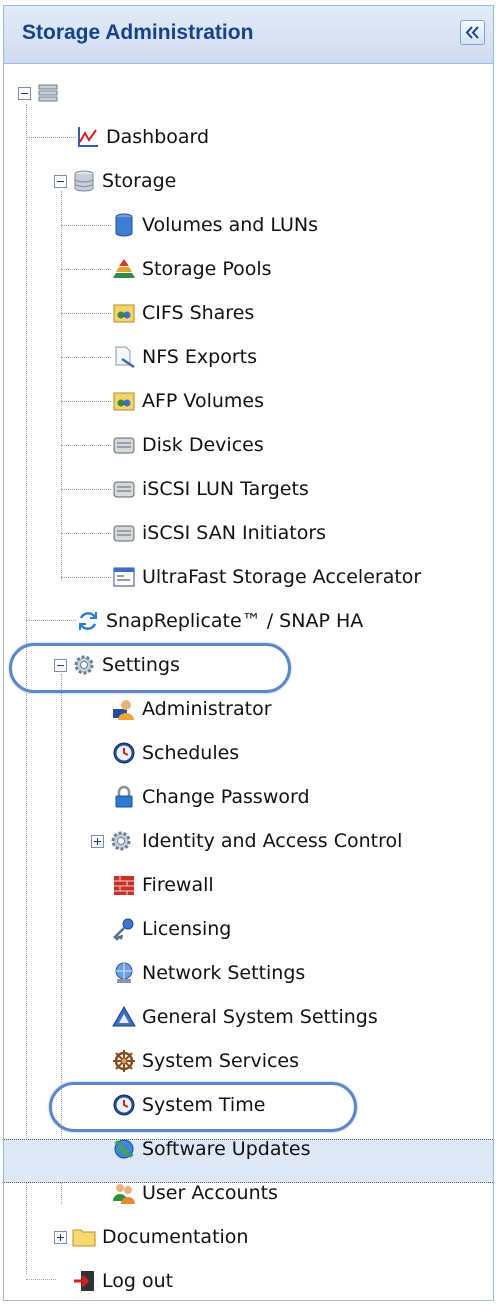  I want to click on tree-item-change-password: Change Password, so click(248, 797).